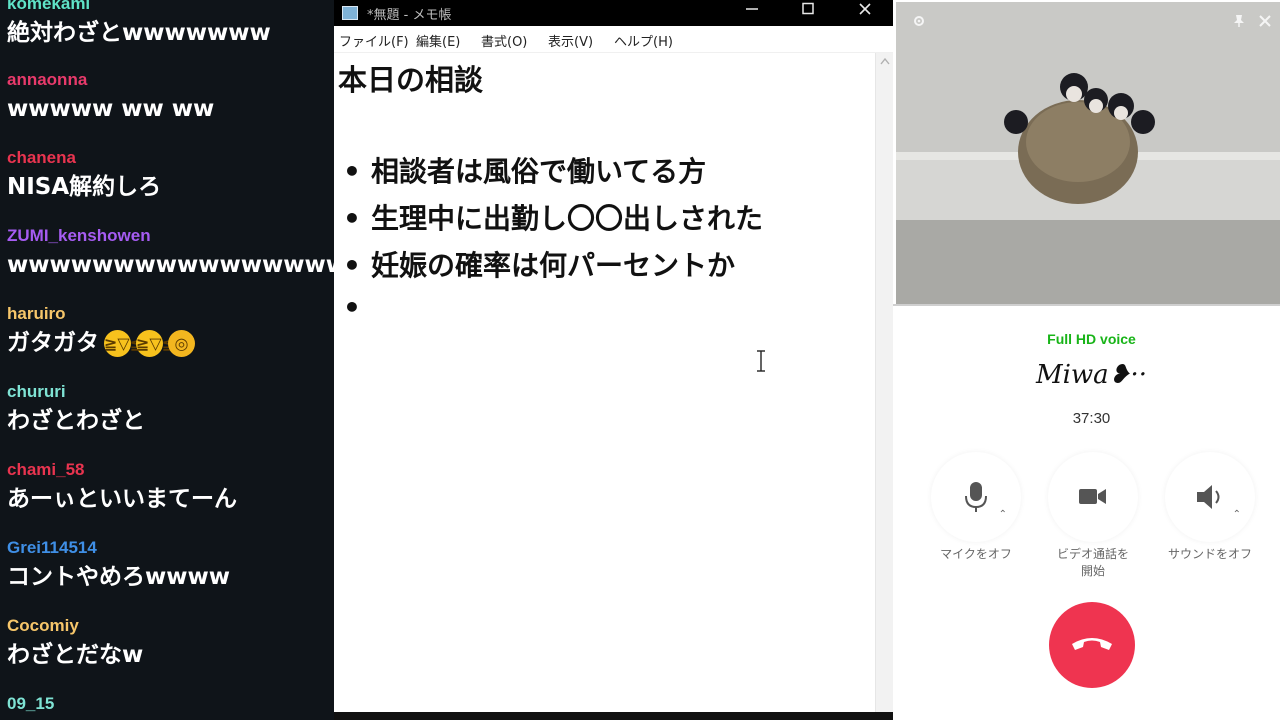 The height and width of the screenshot is (720, 1280). Describe the element at coordinates (808, 8) in the screenshot. I see `maximize-icon` at that location.